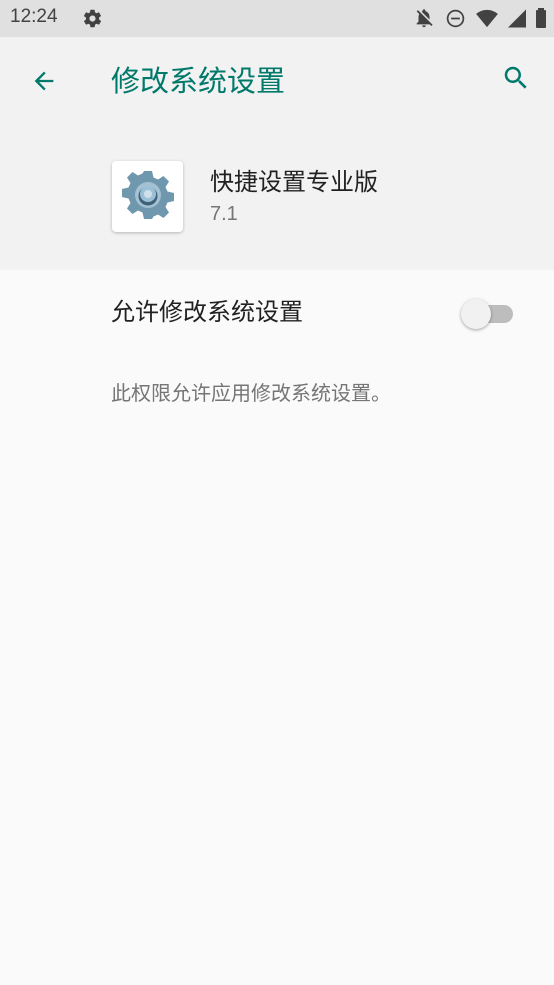 This screenshot has height=985, width=554. I want to click on notifications-off-icon, so click(424, 18).